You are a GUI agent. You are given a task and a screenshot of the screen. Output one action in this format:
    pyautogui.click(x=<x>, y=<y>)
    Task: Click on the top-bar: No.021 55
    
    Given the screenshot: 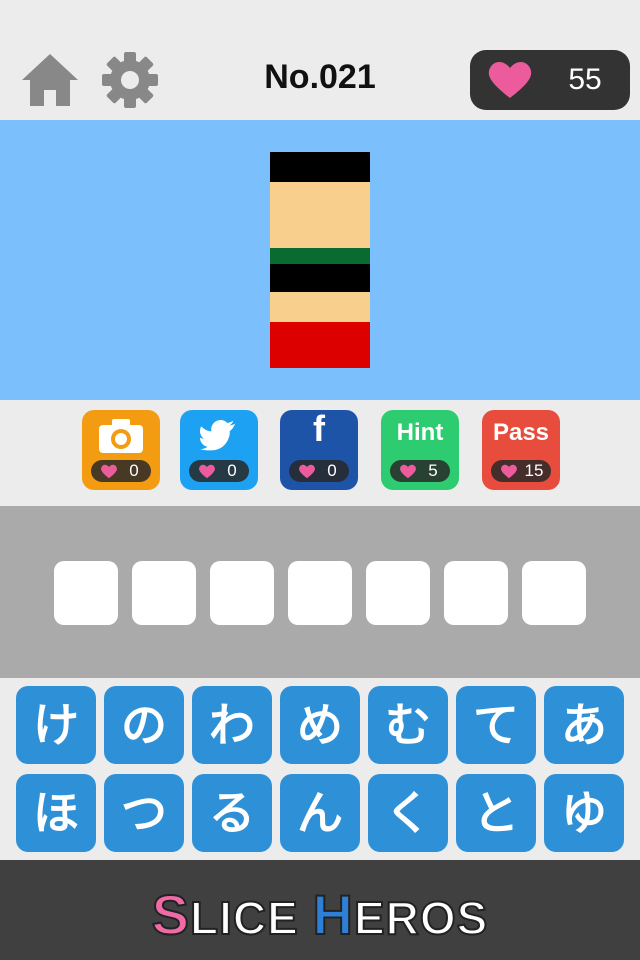 What is the action you would take?
    pyautogui.click(x=320, y=60)
    